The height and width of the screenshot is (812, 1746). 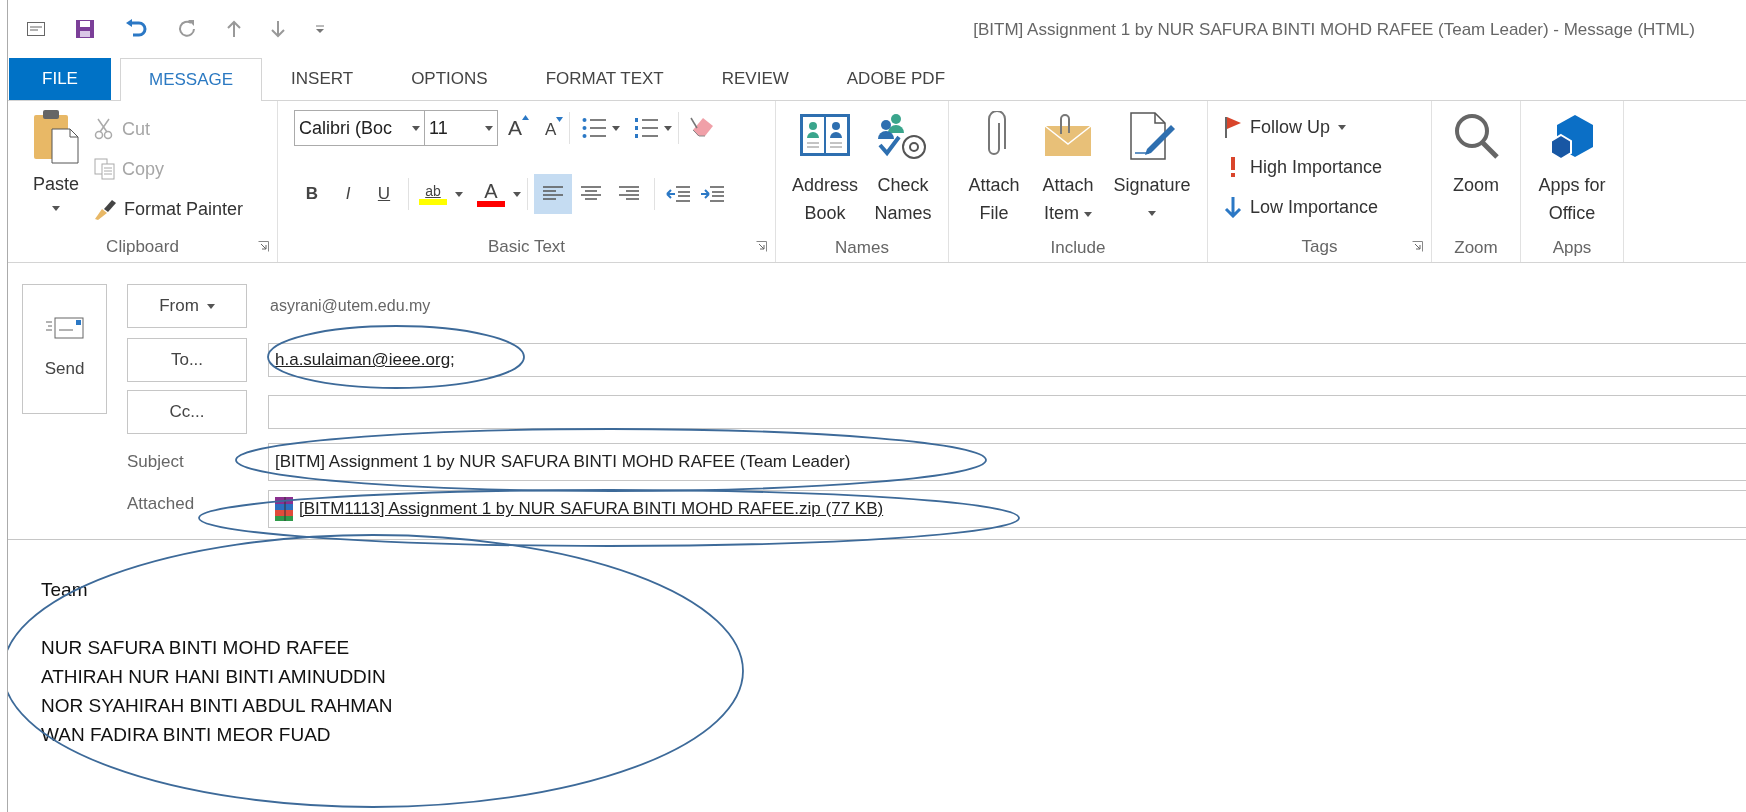 I want to click on zoom-button: Zoom, so click(x=1476, y=169).